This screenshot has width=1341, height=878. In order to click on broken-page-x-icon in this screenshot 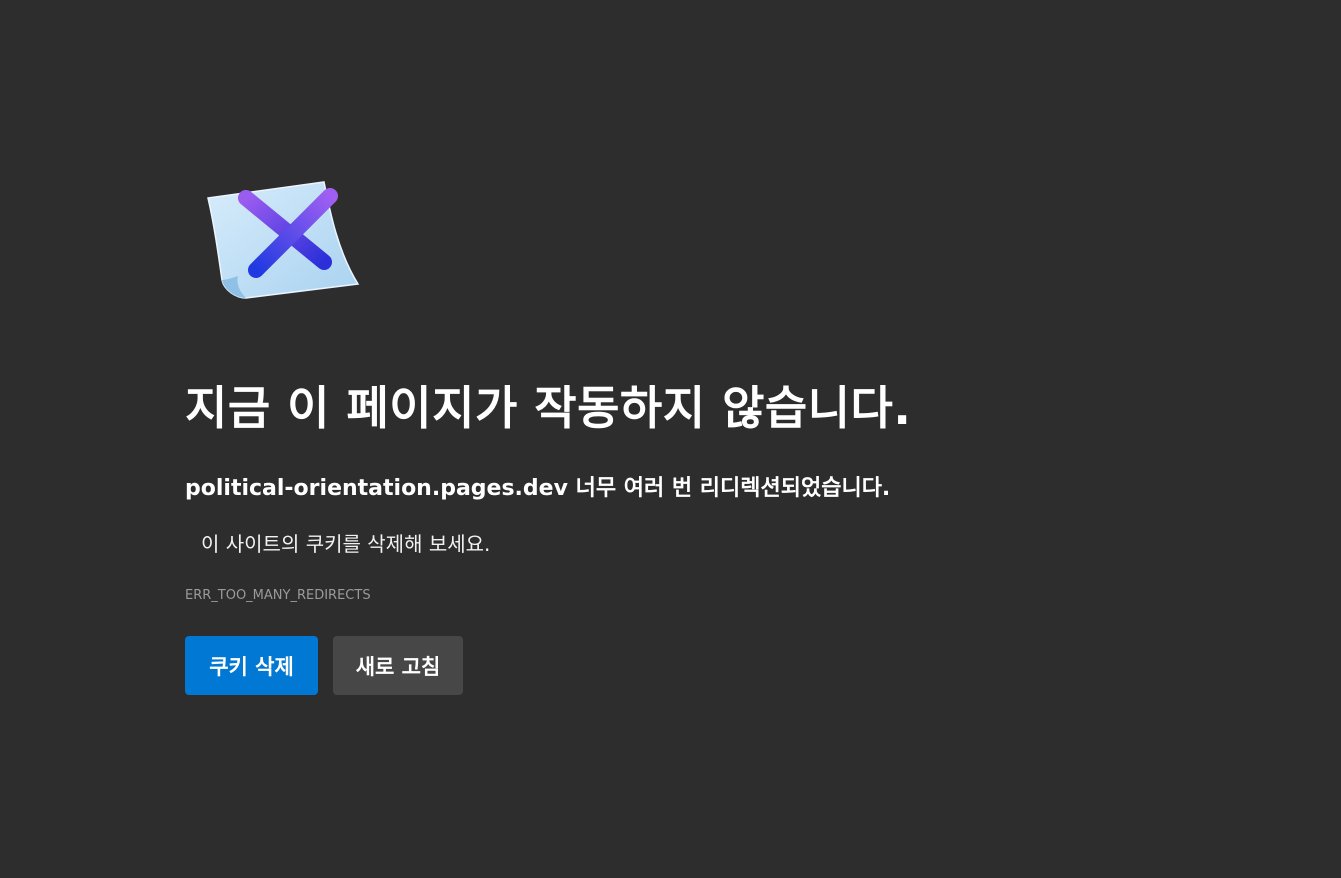, I will do `click(281, 238)`.